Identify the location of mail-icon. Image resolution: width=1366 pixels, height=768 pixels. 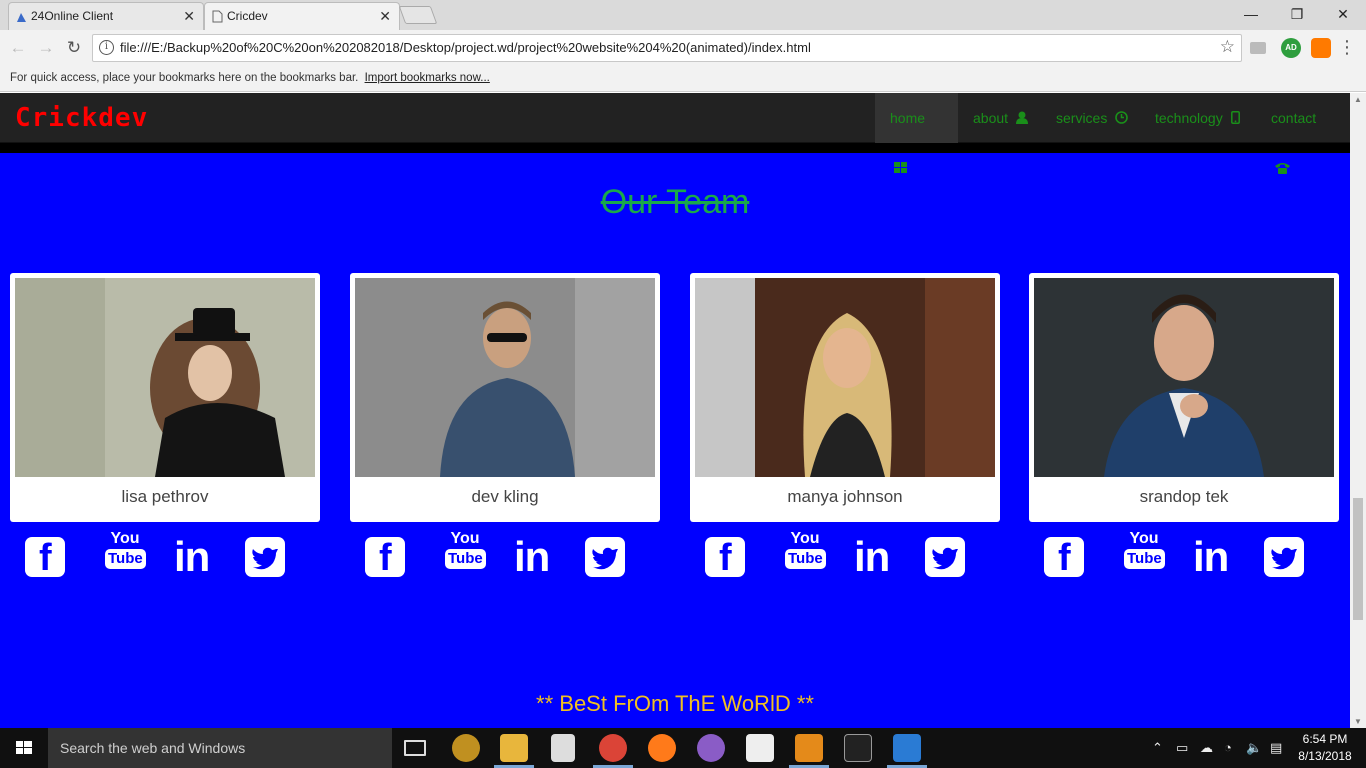
(760, 748).